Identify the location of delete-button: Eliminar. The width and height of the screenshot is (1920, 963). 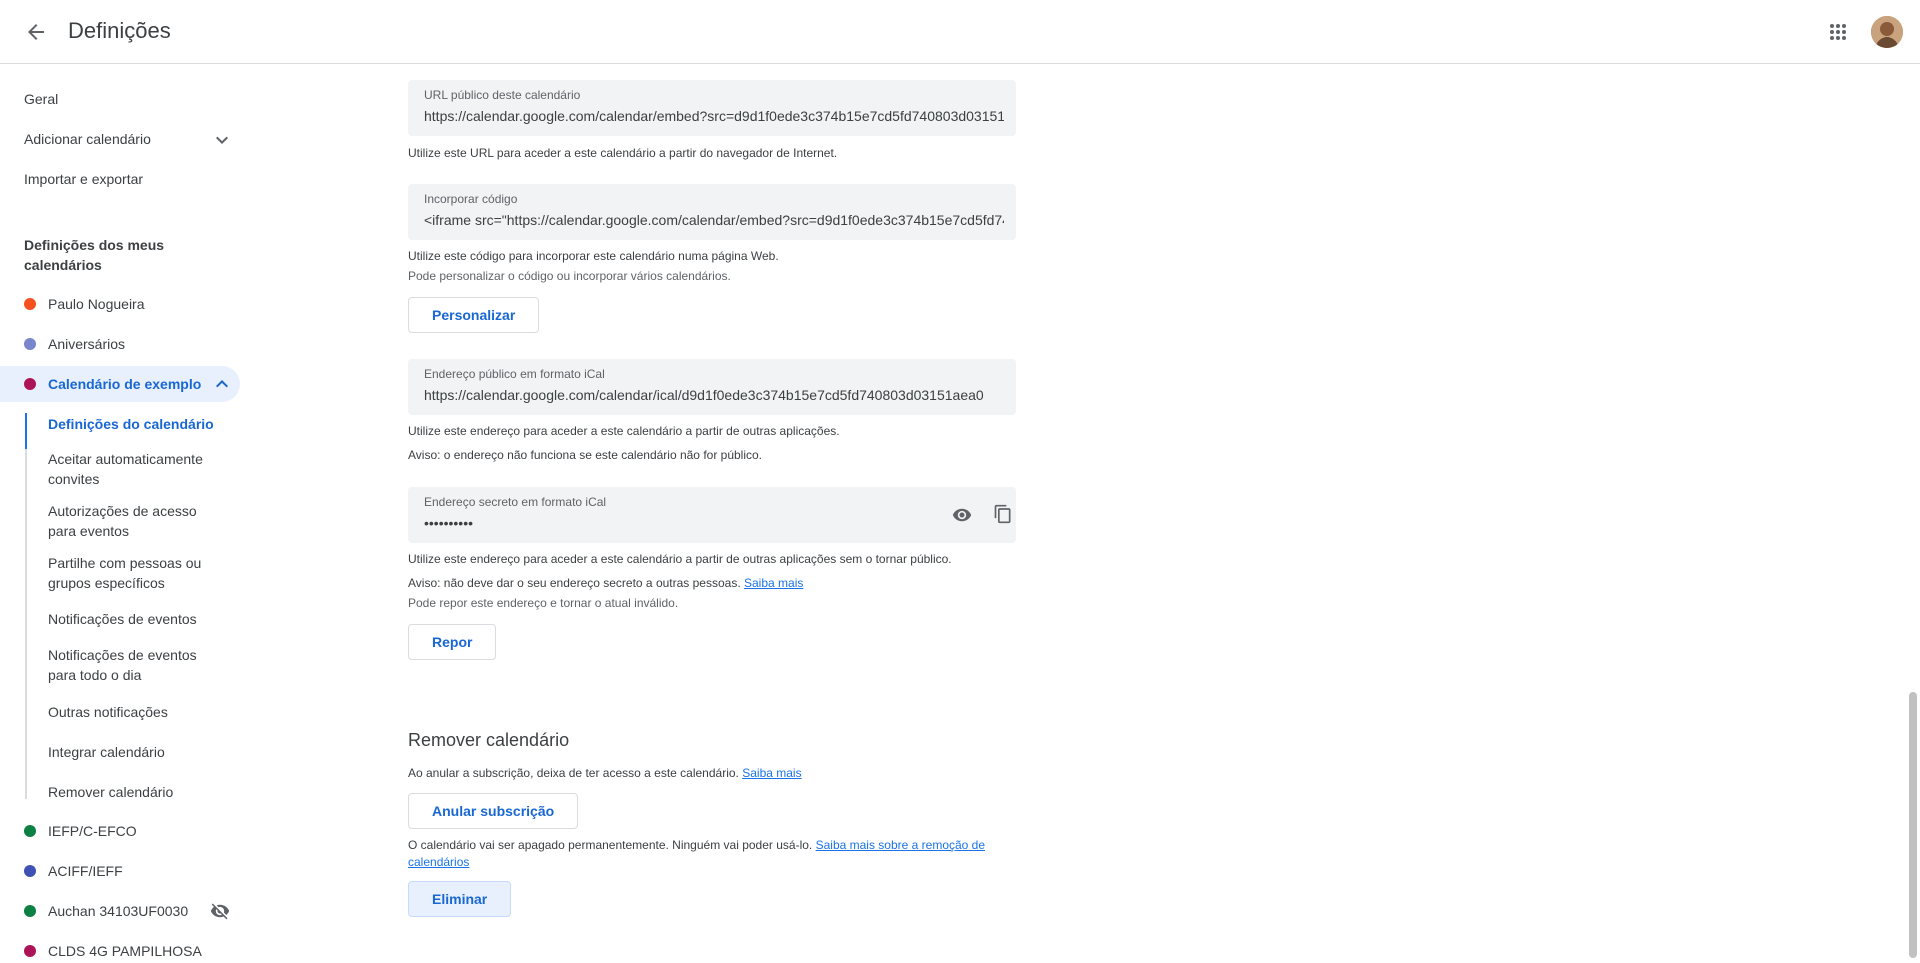
(460, 899).